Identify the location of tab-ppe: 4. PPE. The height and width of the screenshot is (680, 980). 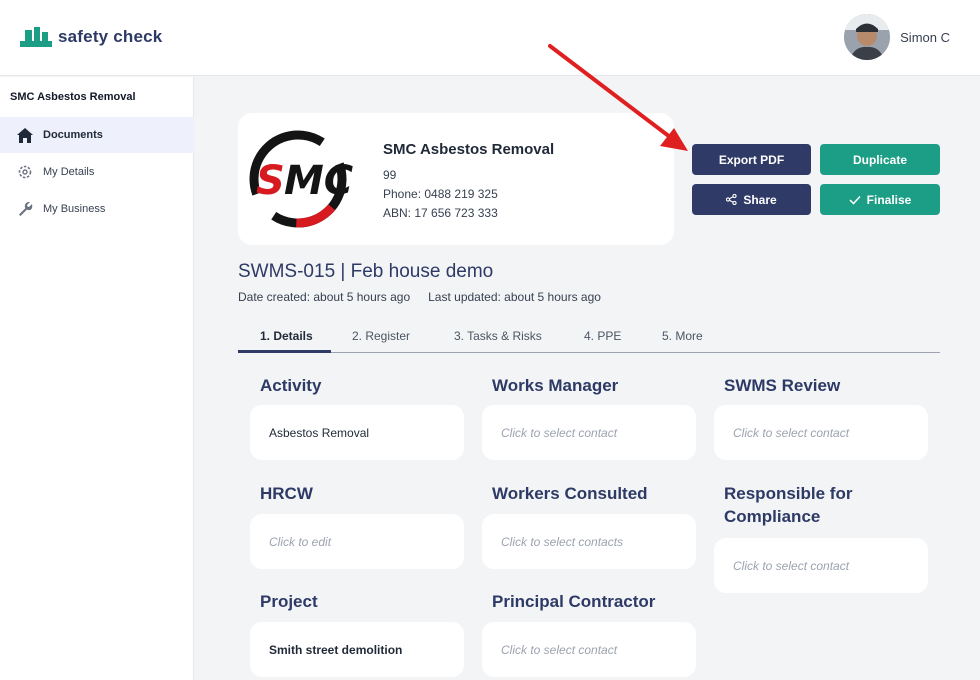
(602, 336).